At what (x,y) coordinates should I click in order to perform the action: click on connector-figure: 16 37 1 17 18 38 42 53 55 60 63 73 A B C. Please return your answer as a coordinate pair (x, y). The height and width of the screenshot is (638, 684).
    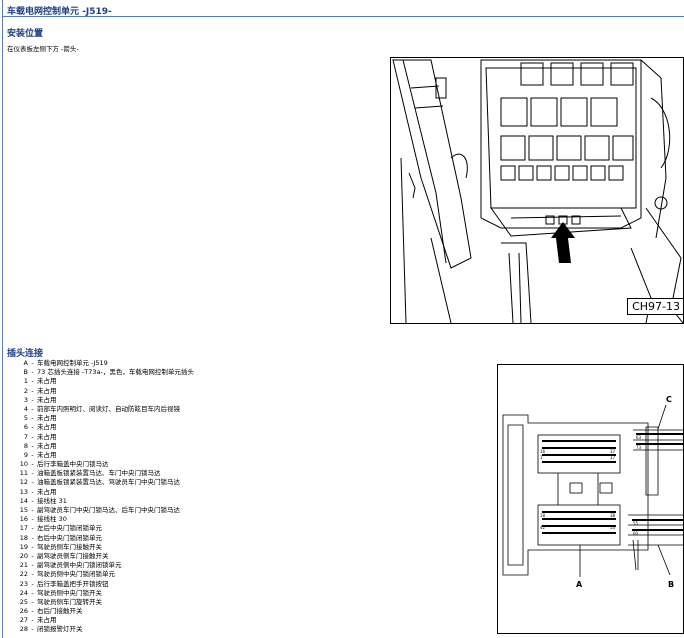
    Looking at the image, I should click on (590, 499).